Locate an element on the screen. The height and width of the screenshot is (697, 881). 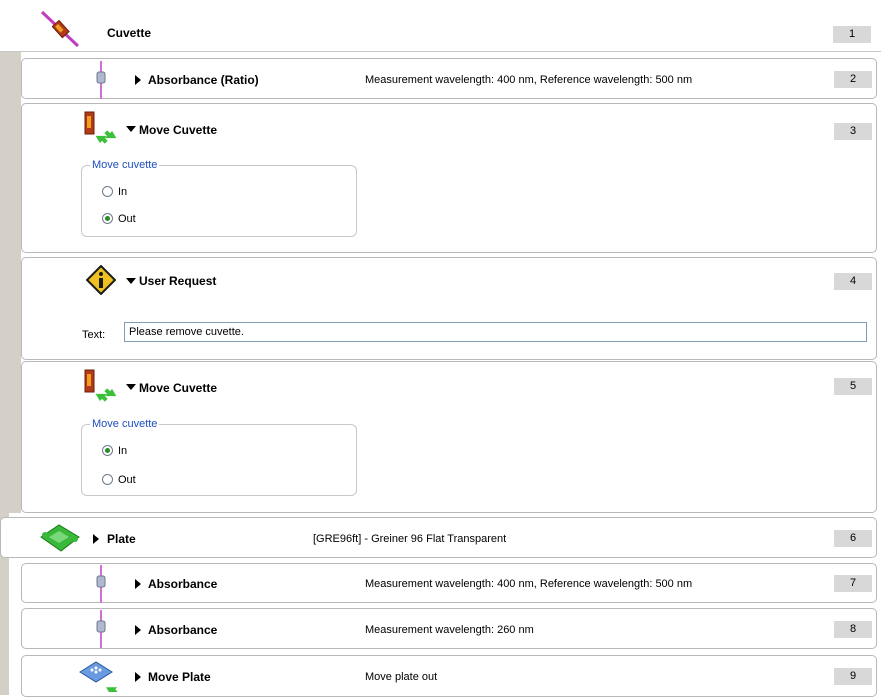
step-number: 1 is located at coordinates (852, 34).